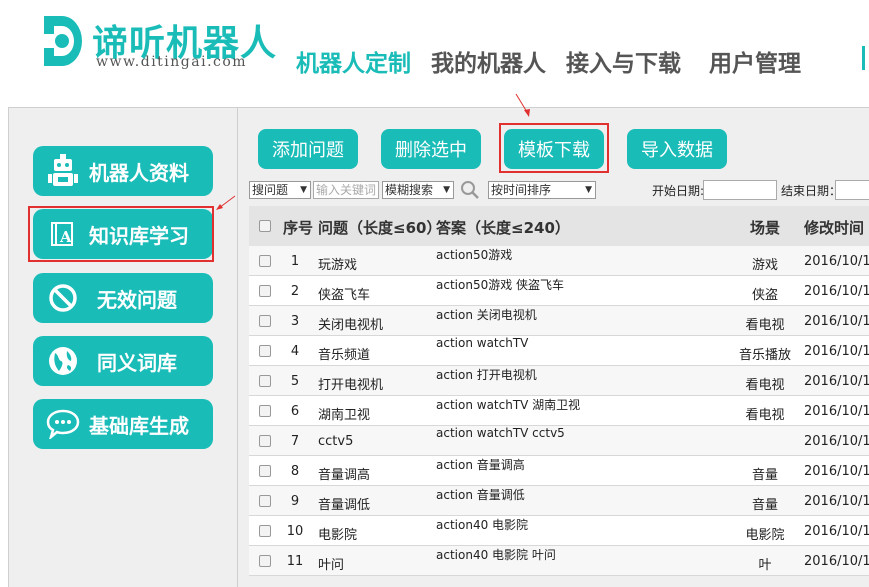  I want to click on sidebar-divider, so click(237, 347).